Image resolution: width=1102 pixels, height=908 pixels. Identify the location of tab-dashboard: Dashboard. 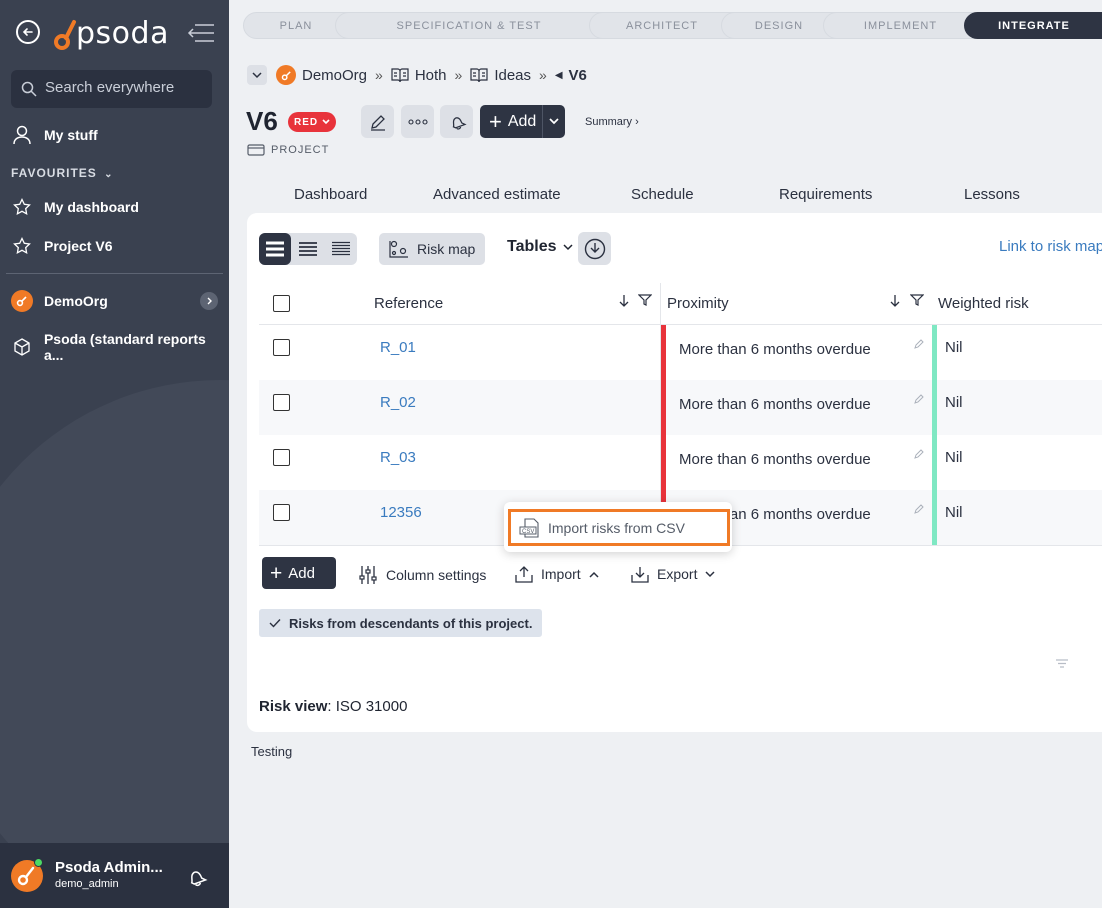
(330, 194).